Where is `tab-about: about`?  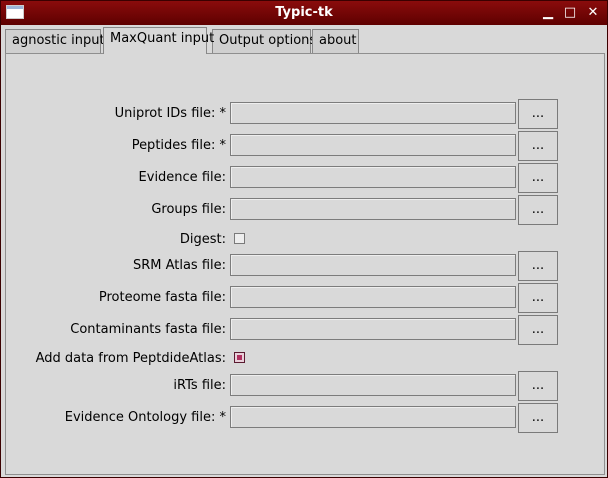 tab-about: about is located at coordinates (335, 41).